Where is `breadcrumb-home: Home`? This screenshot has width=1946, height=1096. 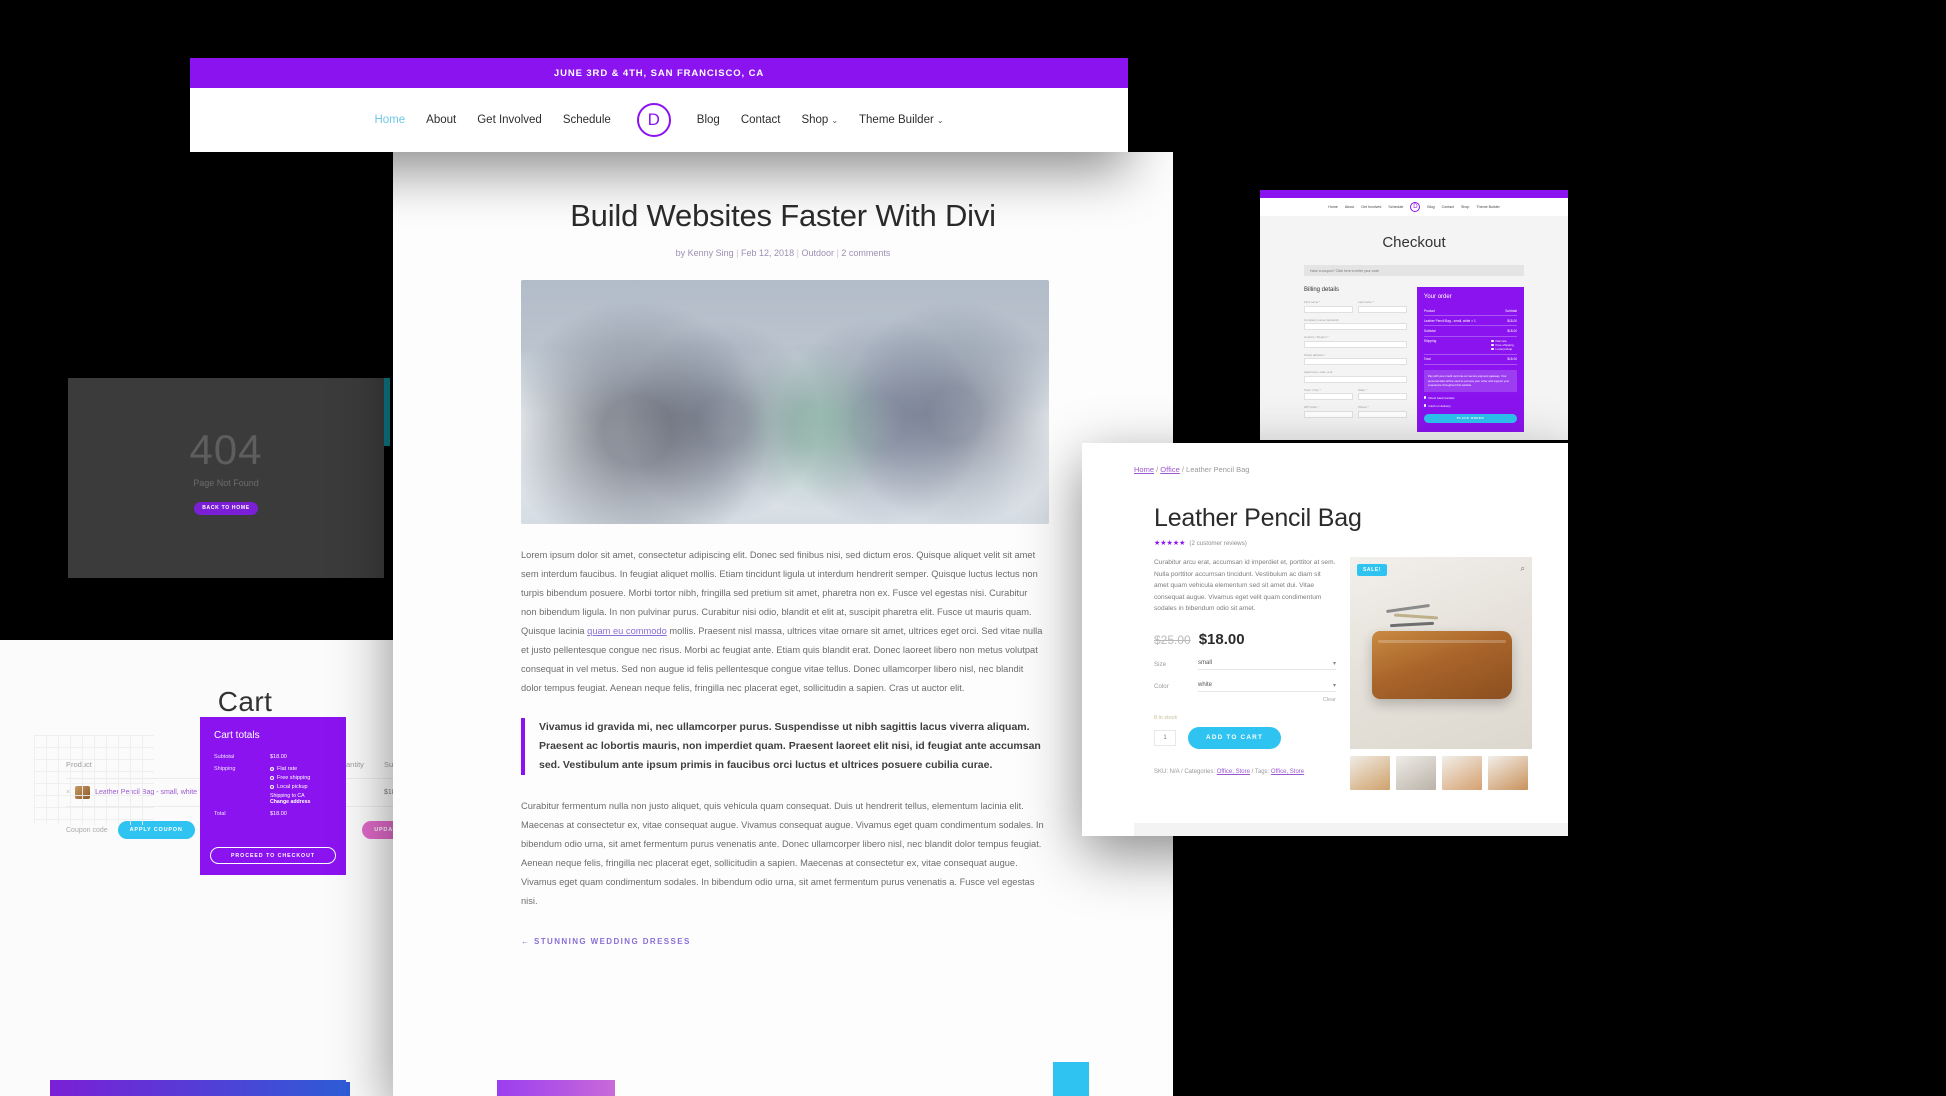 breadcrumb-home: Home is located at coordinates (1144, 469).